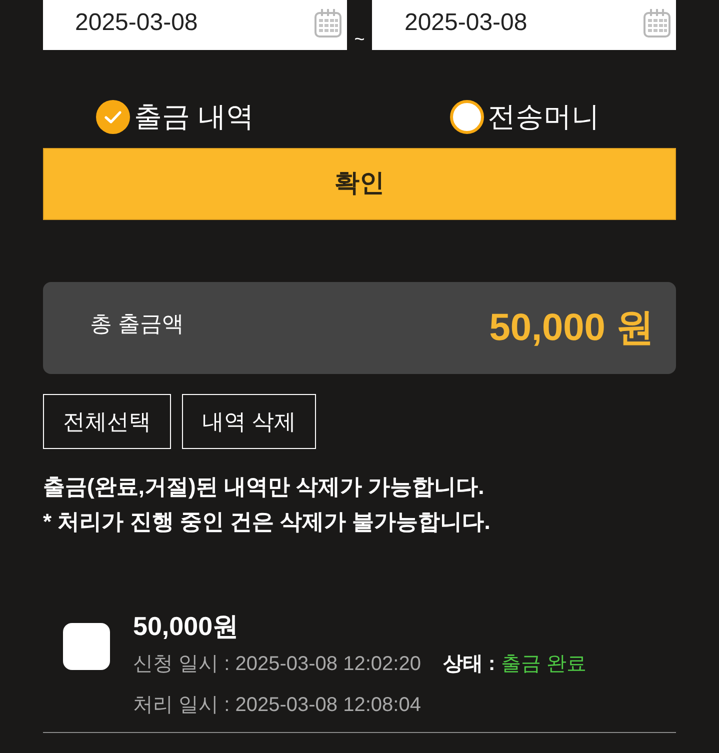 This screenshot has width=719, height=753. What do you see at coordinates (571, 328) in the screenshot?
I see `total-amount: 50,000 원` at bounding box center [571, 328].